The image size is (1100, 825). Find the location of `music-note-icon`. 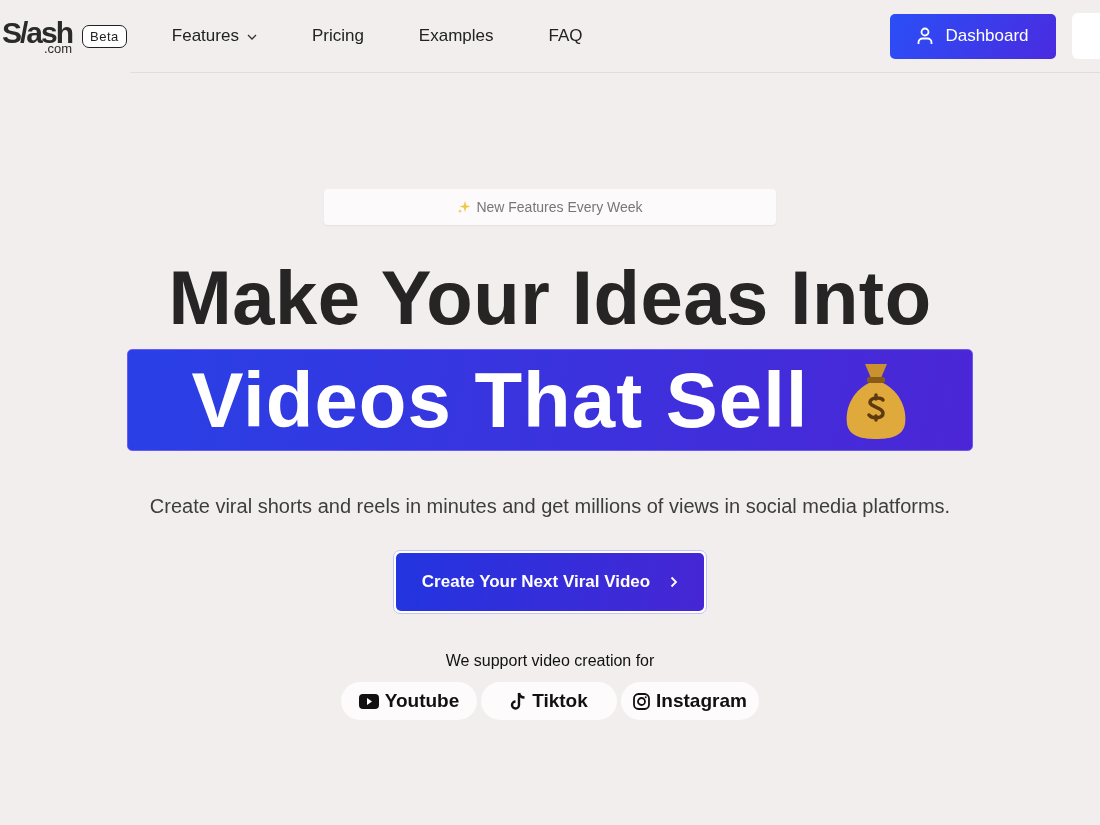

music-note-icon is located at coordinates (518, 701).